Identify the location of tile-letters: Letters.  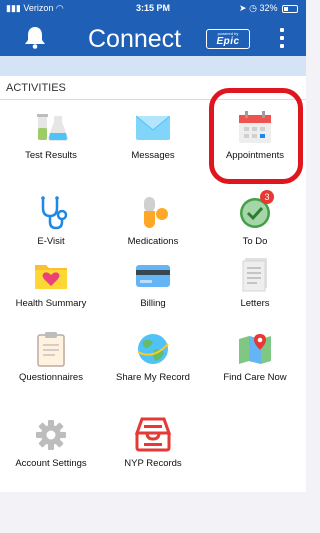
(255, 288).